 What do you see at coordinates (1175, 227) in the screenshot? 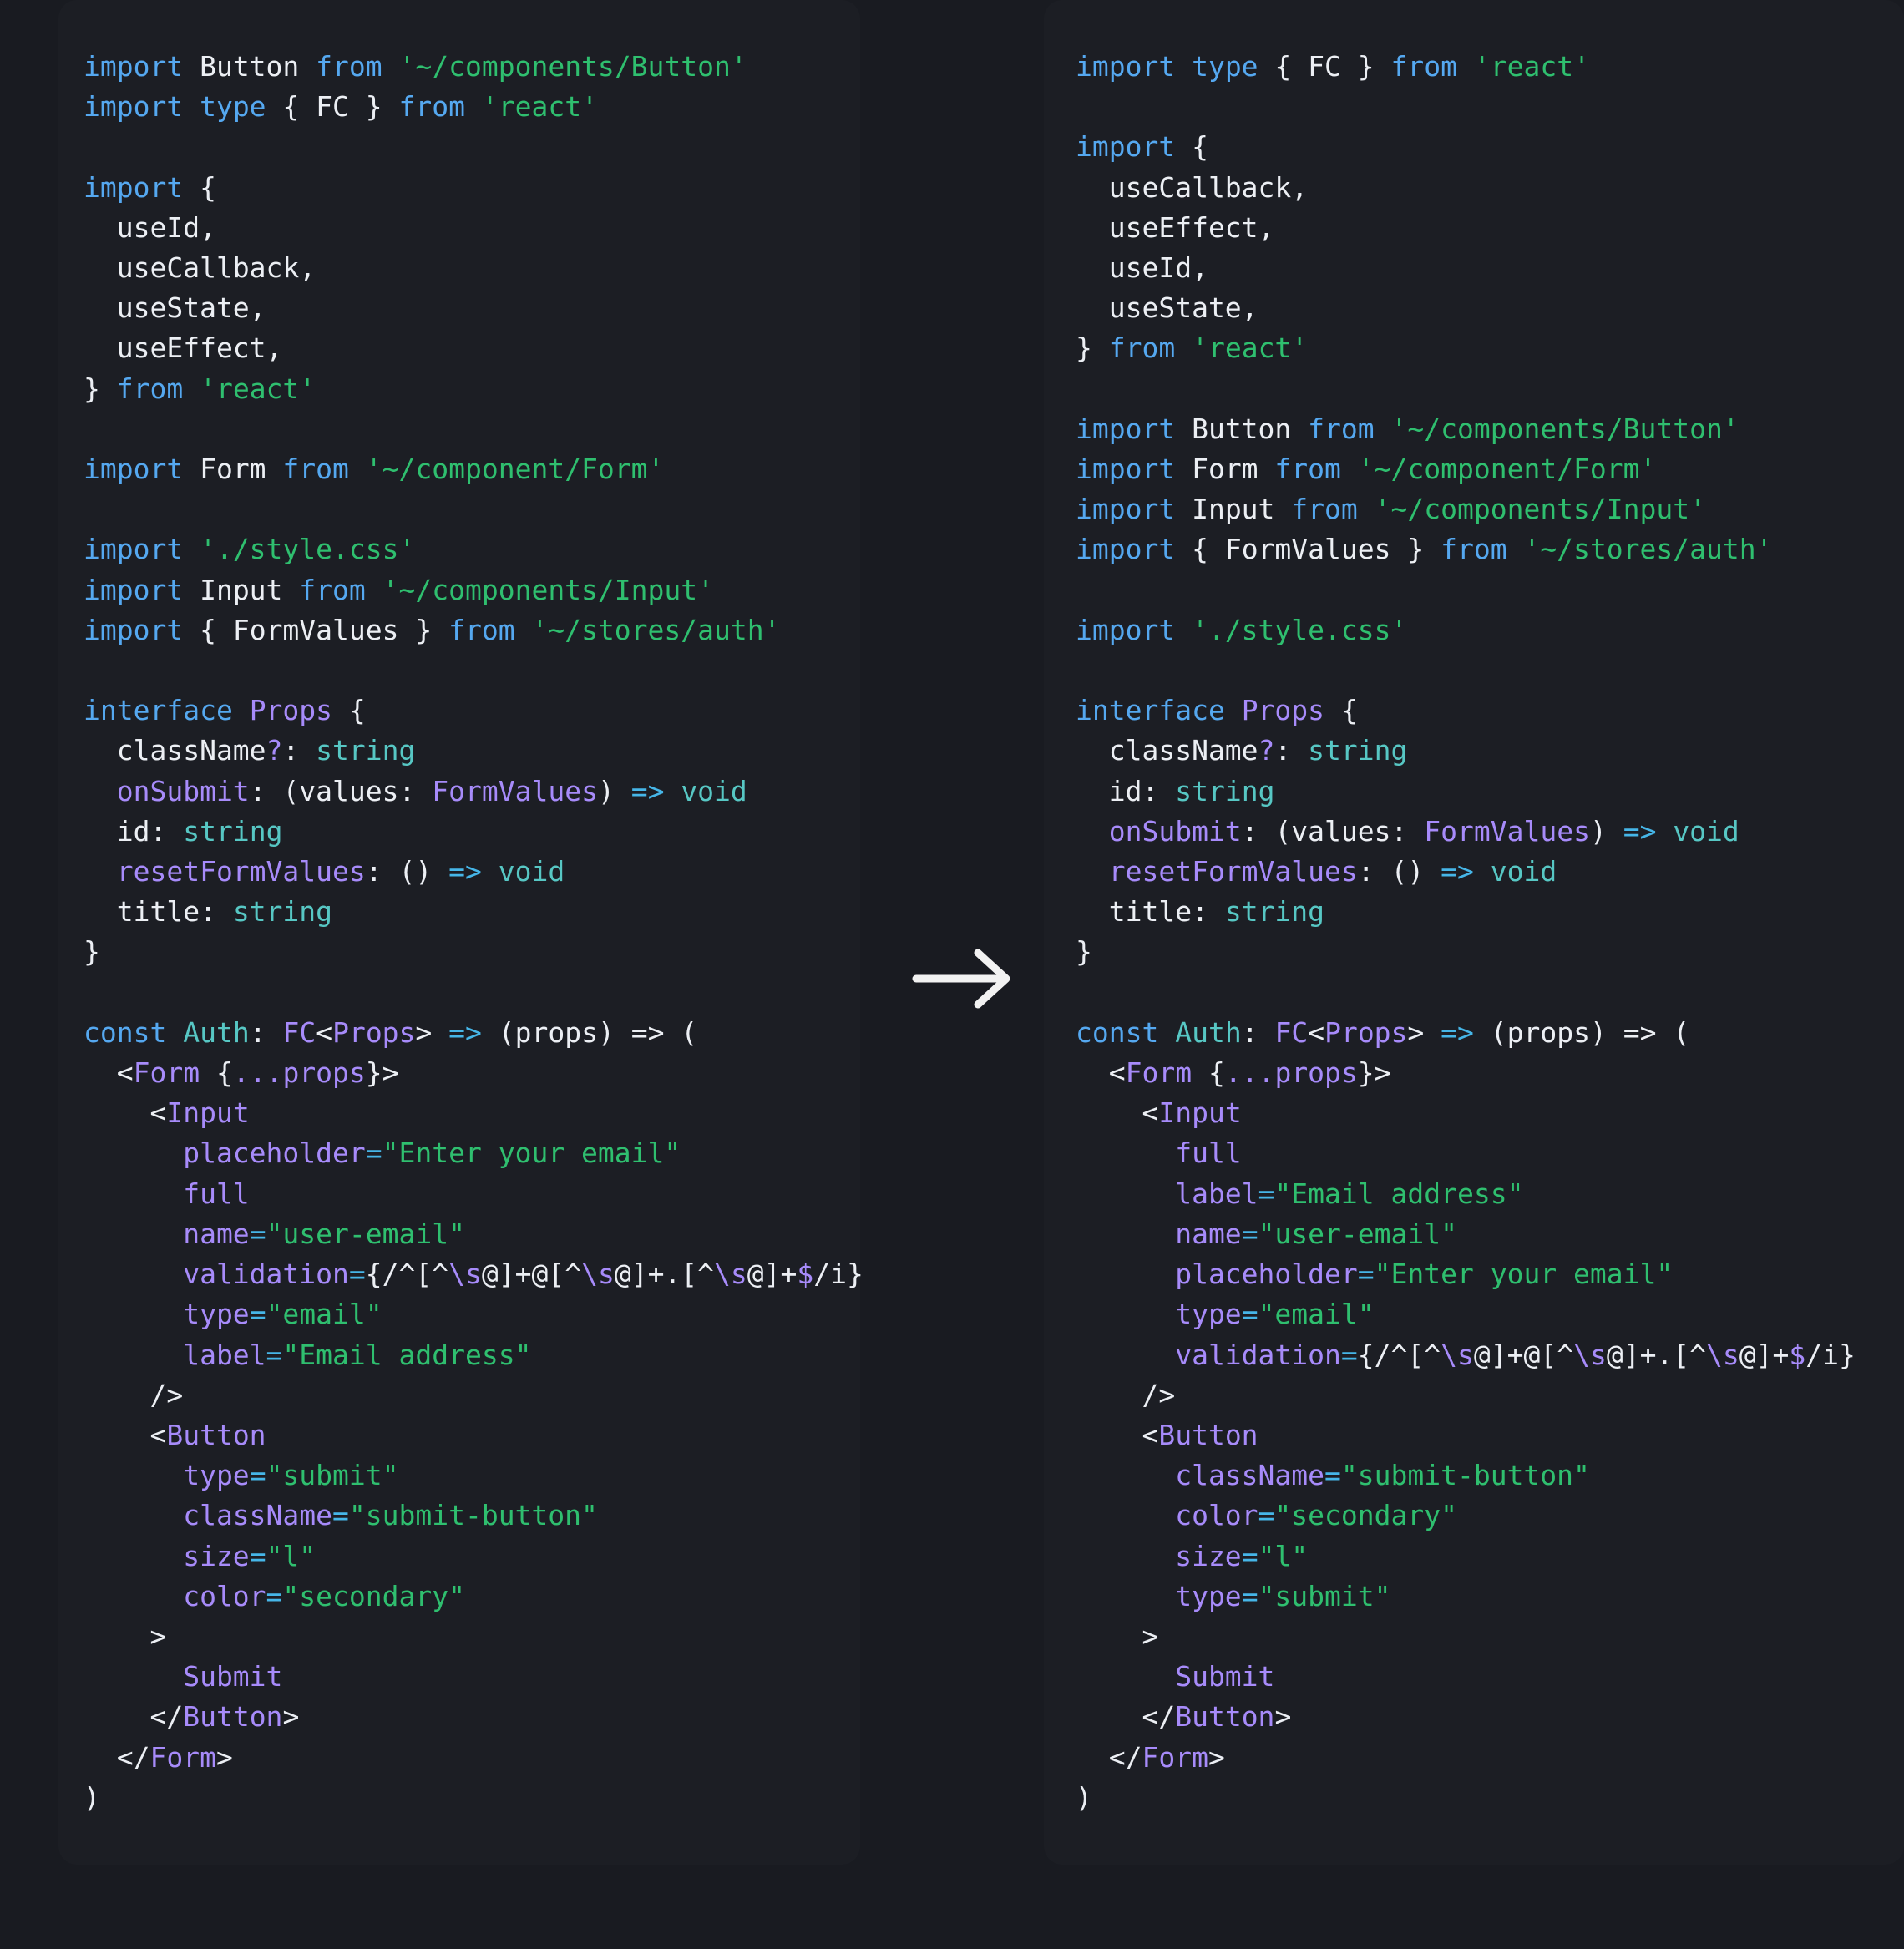
I see `code-token: useEffect,` at bounding box center [1175, 227].